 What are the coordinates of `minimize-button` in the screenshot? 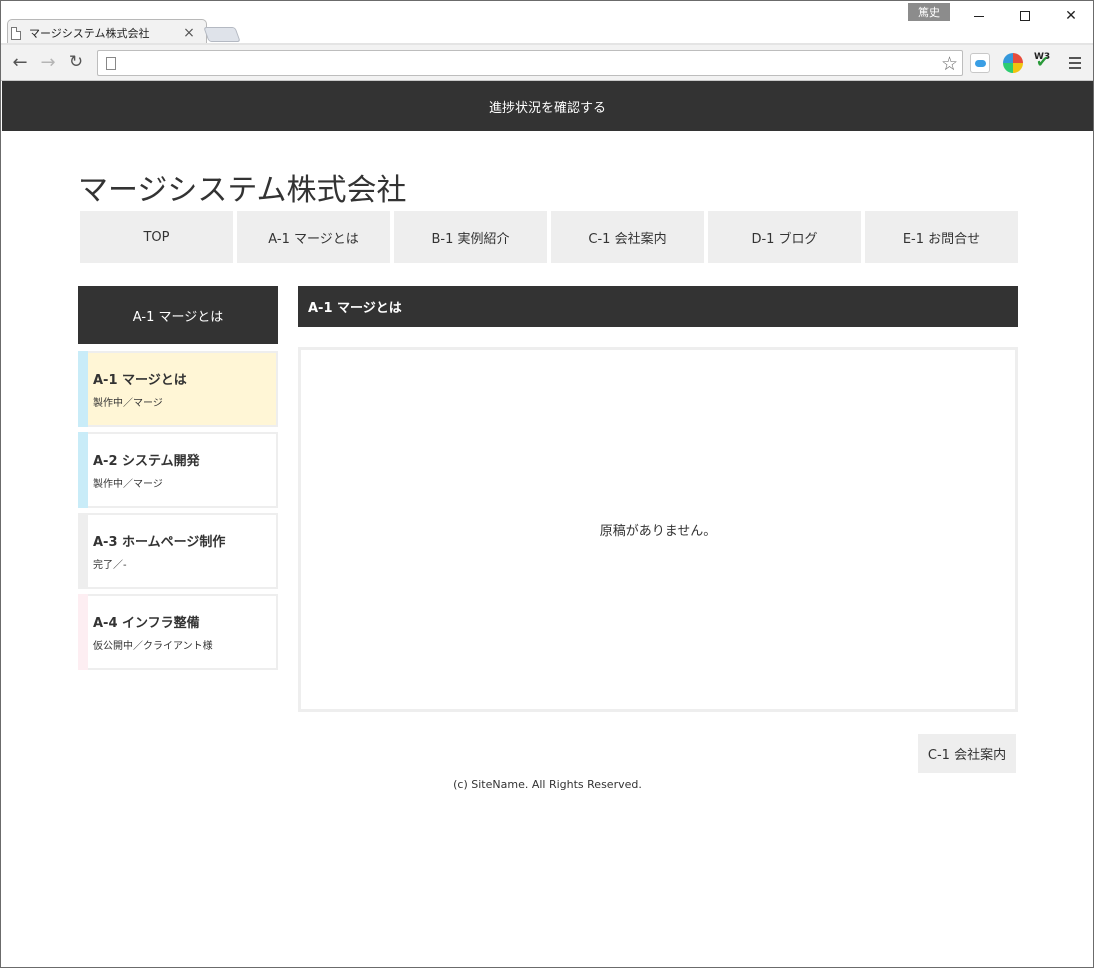 It's located at (979, 16).